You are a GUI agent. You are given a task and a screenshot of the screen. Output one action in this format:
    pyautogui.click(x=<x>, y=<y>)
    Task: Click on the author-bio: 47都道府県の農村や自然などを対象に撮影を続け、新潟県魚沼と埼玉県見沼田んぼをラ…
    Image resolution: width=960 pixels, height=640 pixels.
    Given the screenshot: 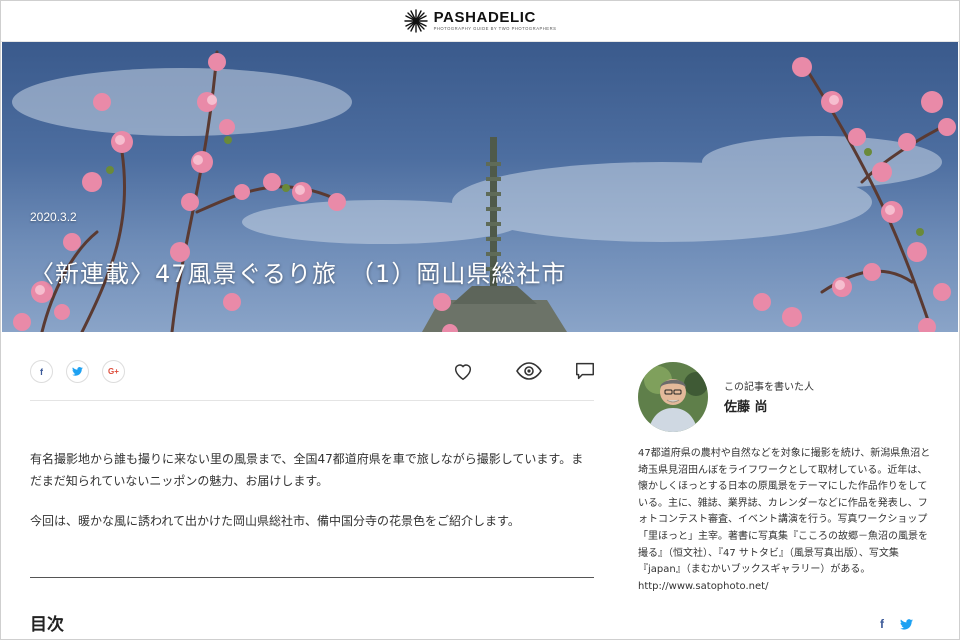 What is the action you would take?
    pyautogui.click(x=786, y=520)
    